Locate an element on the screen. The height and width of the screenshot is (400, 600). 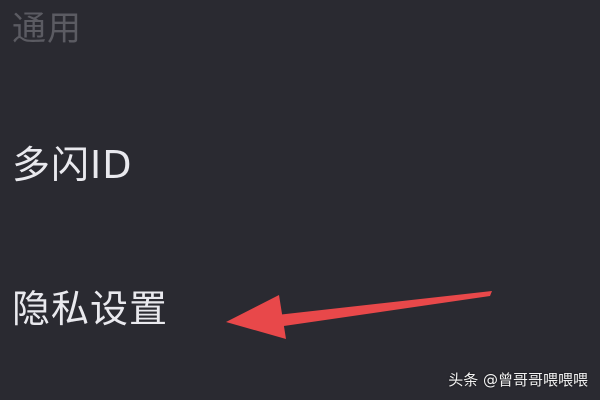
section-header-general: 通用 is located at coordinates (47, 29).